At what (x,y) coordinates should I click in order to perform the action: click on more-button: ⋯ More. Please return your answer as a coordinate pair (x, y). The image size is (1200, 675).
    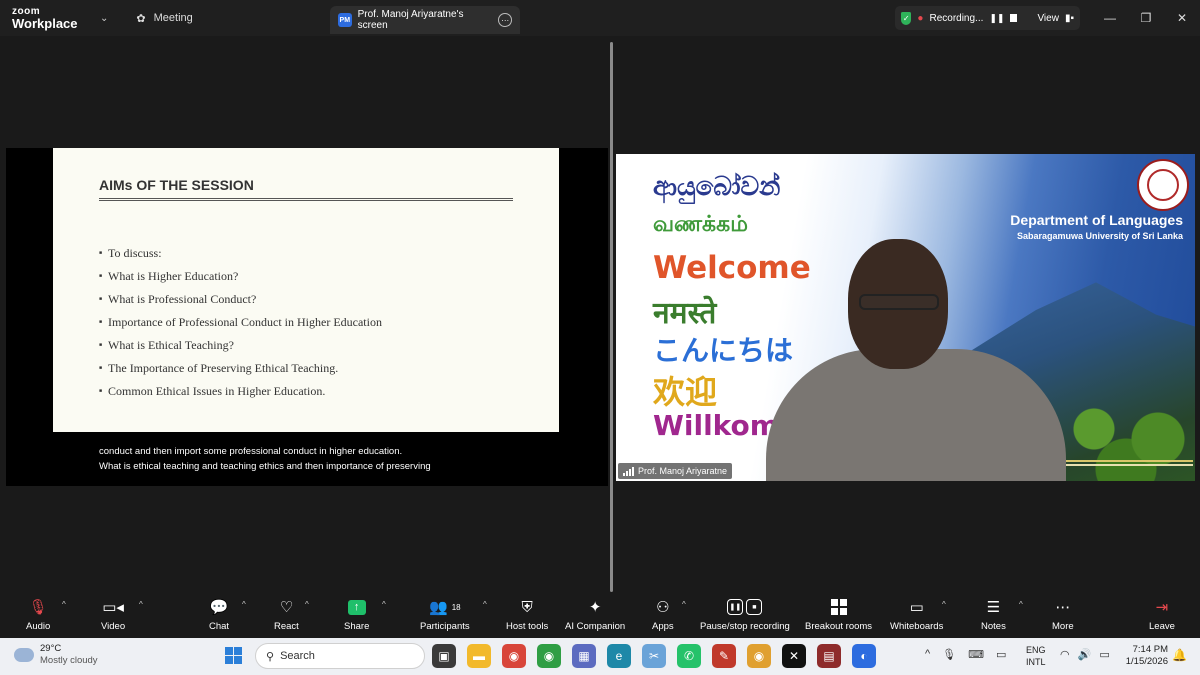
    Looking at the image, I should click on (1063, 614).